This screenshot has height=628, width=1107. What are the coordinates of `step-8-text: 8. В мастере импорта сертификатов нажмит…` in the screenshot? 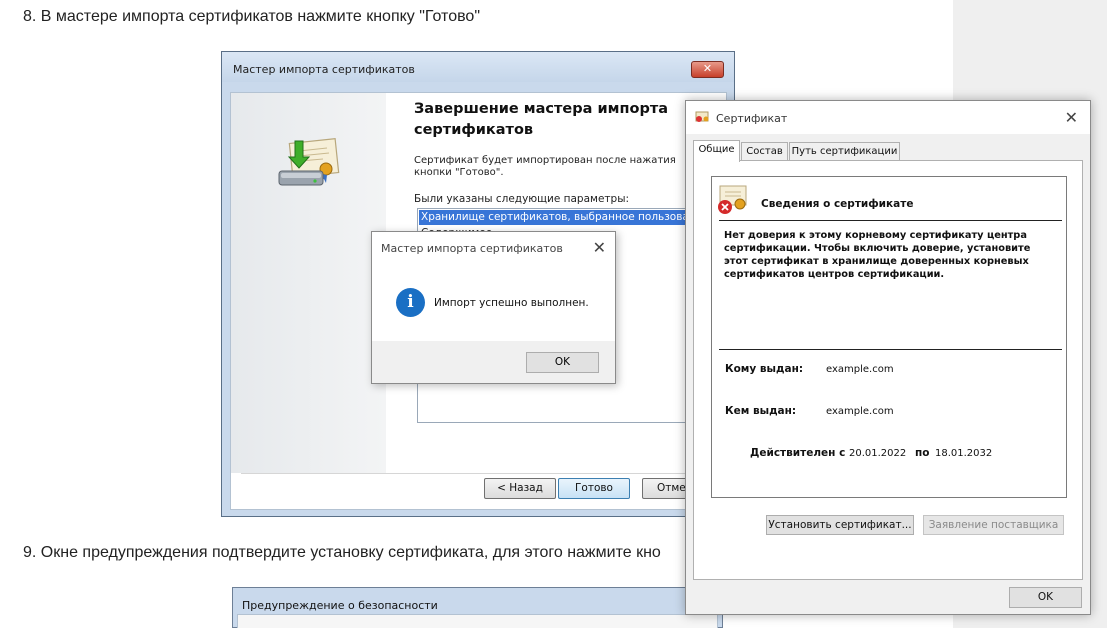 It's located at (251, 16).